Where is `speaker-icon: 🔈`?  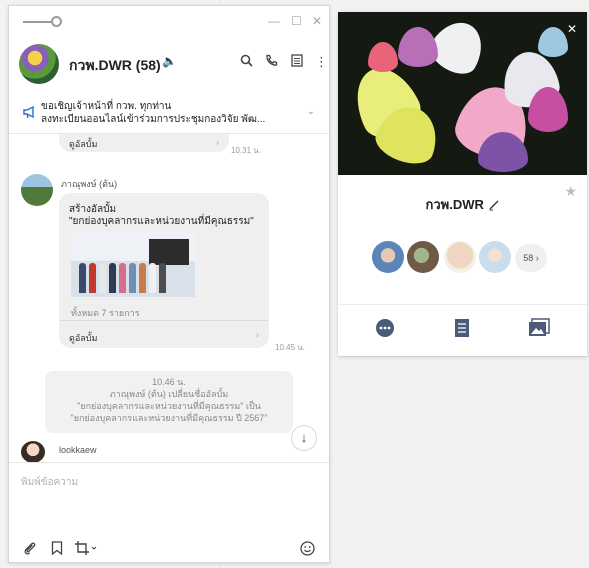 speaker-icon: 🔈 is located at coordinates (169, 61).